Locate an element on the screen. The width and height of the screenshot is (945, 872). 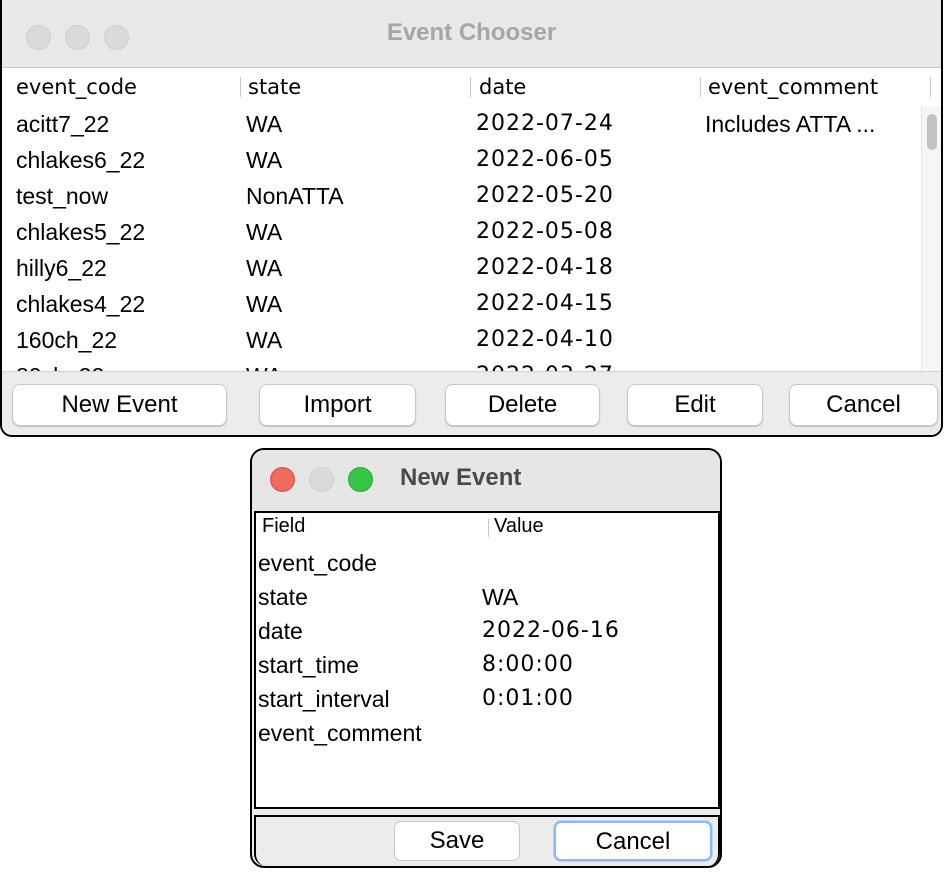
event-code-cell: 80ch_22 is located at coordinates (60, 364).